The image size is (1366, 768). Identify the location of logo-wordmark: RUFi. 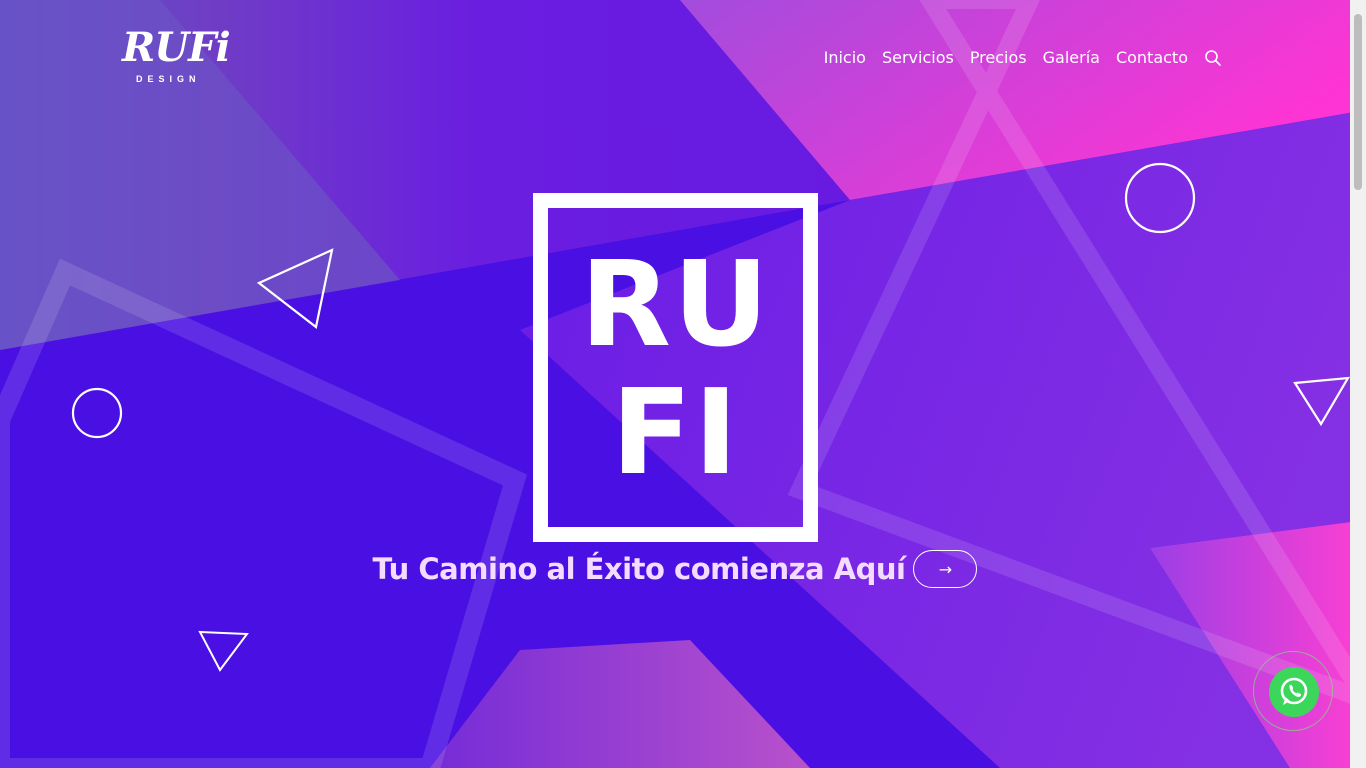
(176, 47).